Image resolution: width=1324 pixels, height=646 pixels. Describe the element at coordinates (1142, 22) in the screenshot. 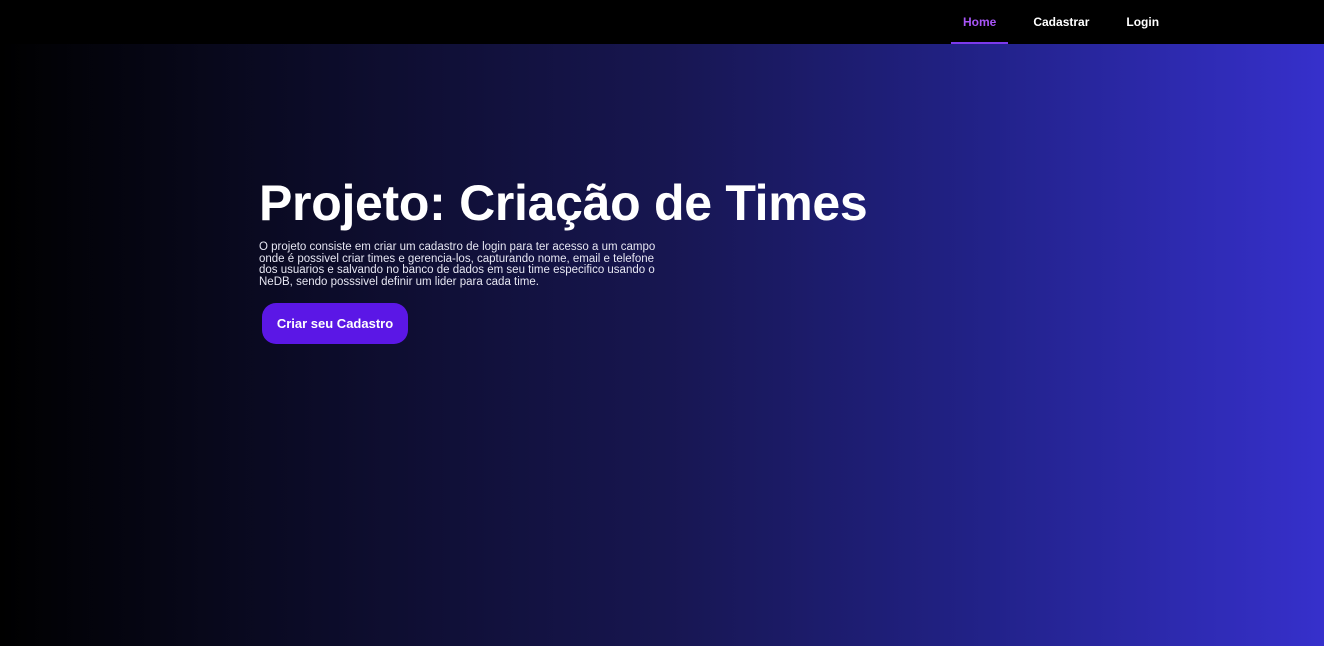

I see `nav-link-login: Login` at that location.